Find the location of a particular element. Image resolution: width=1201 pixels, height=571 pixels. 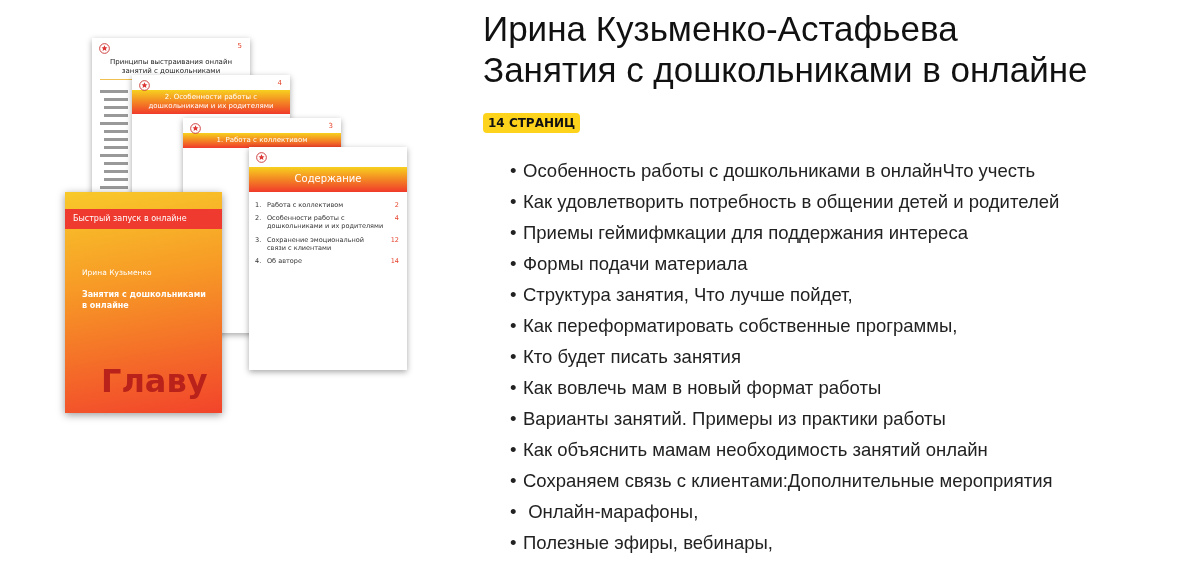

topic-item: Сохраняем связь с клиентами:Дополнительные мероприятия is located at coordinates (788, 481).